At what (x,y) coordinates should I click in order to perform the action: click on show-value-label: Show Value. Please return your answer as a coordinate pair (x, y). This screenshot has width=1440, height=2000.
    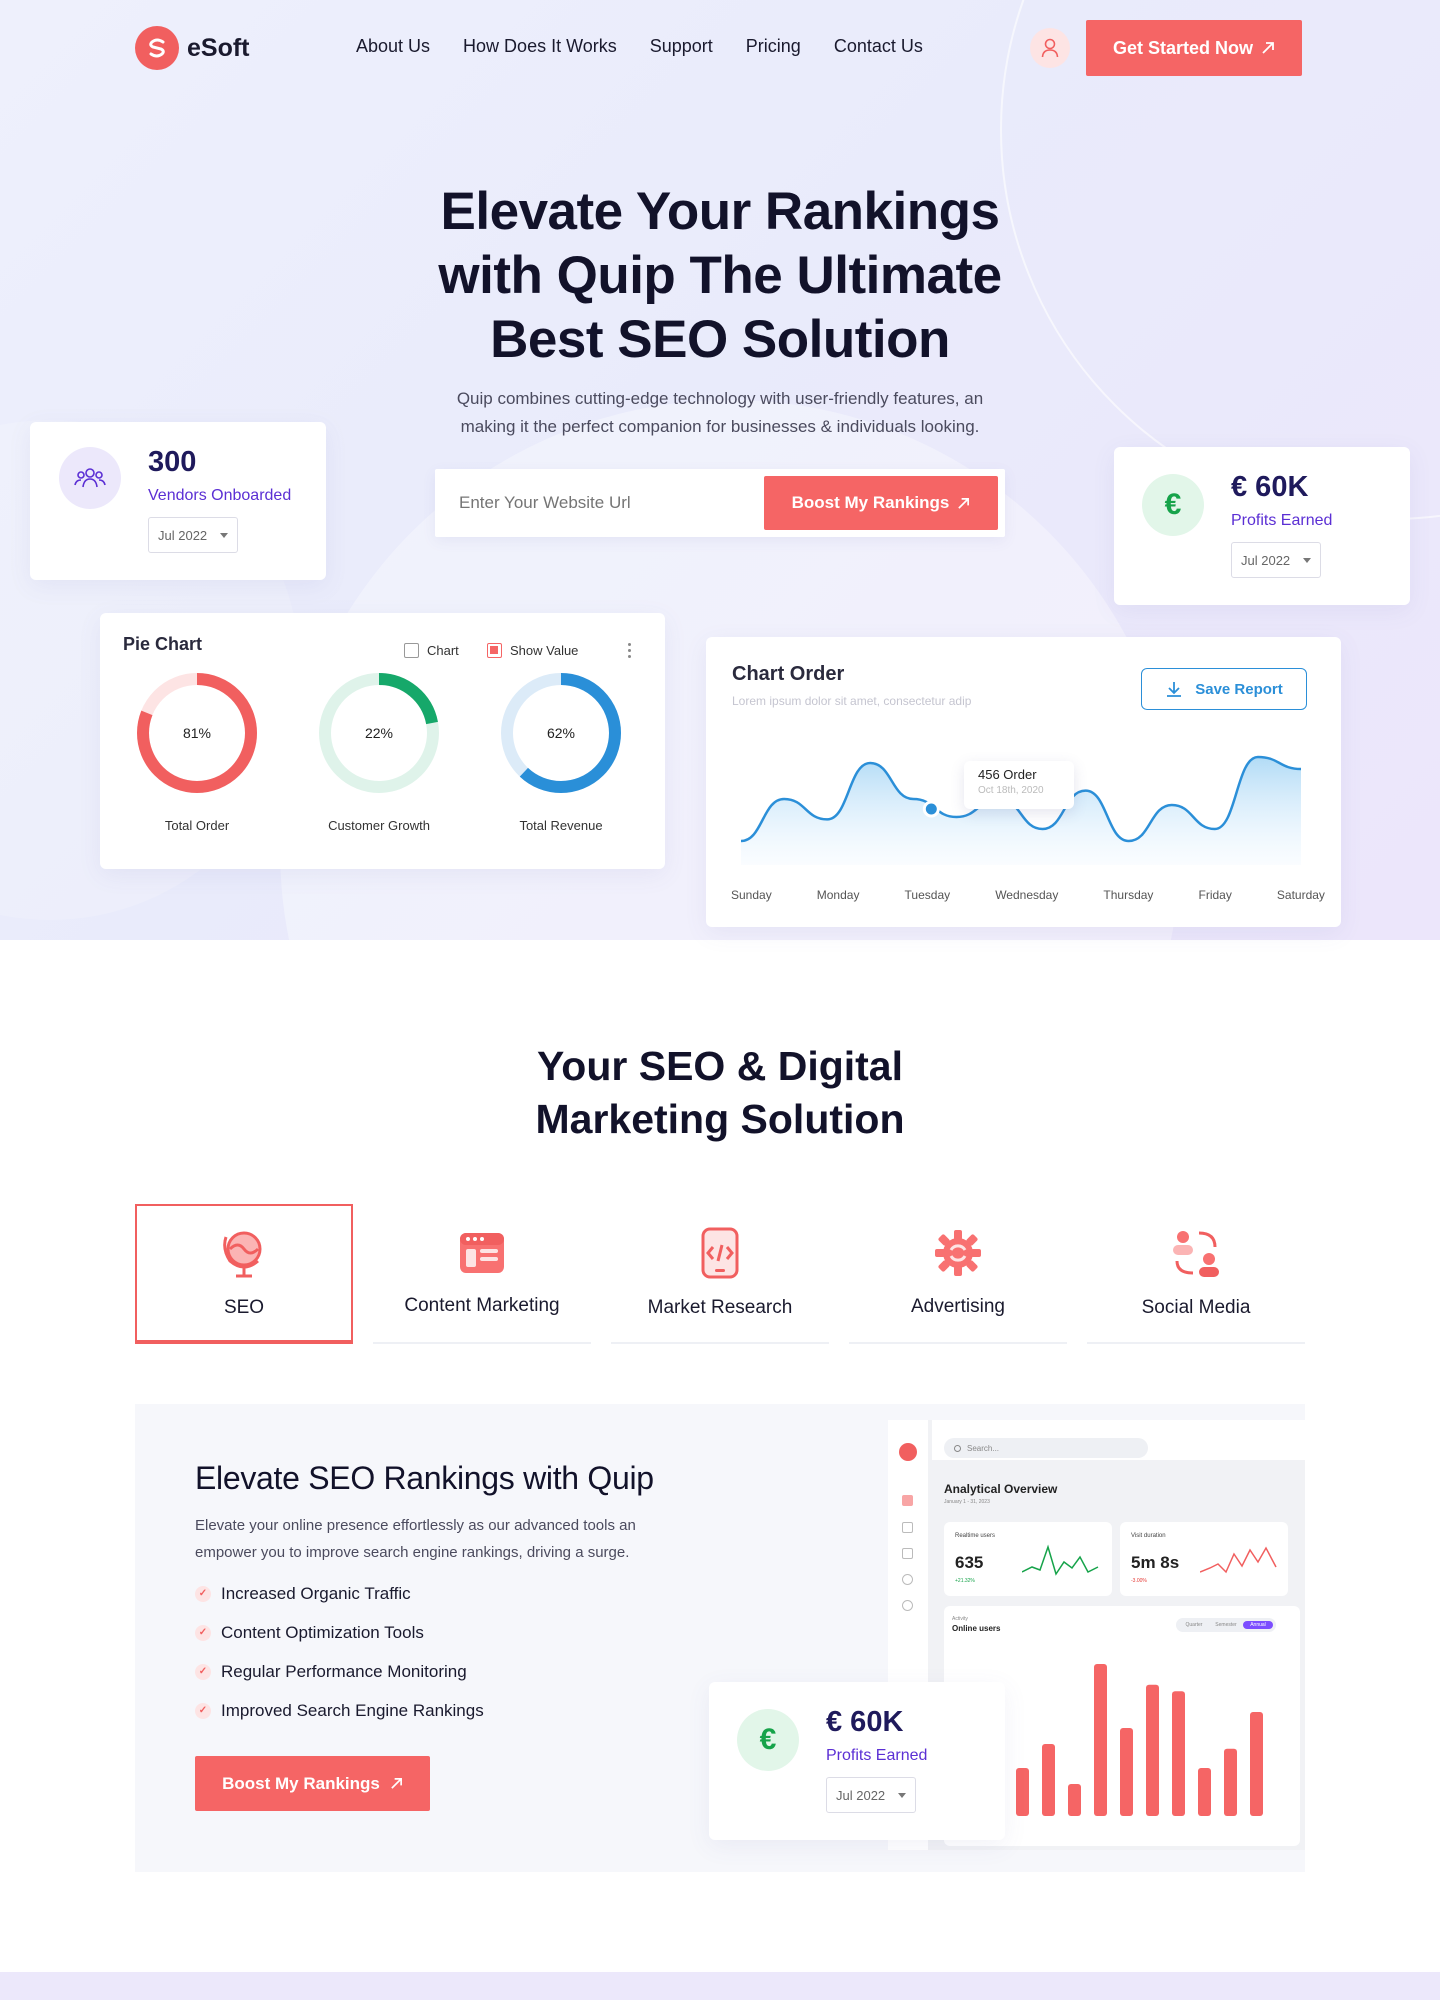
    Looking at the image, I should click on (544, 650).